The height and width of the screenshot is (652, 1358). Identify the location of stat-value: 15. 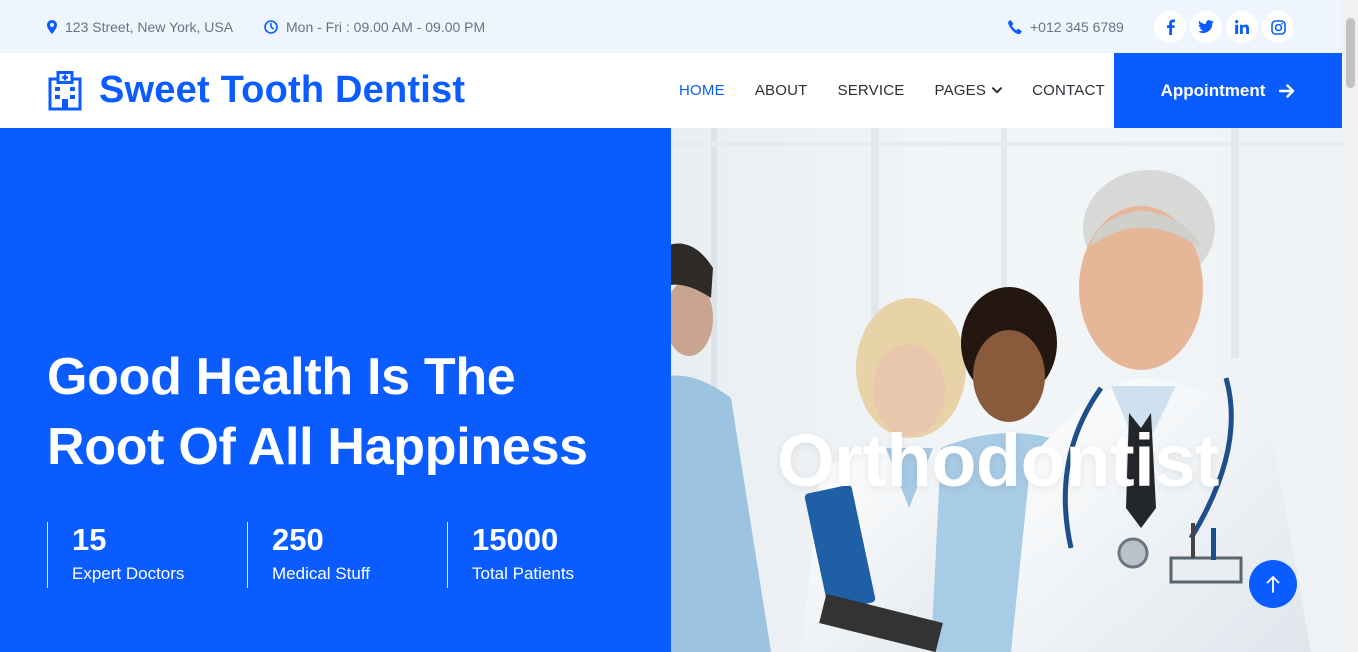
(89, 539).